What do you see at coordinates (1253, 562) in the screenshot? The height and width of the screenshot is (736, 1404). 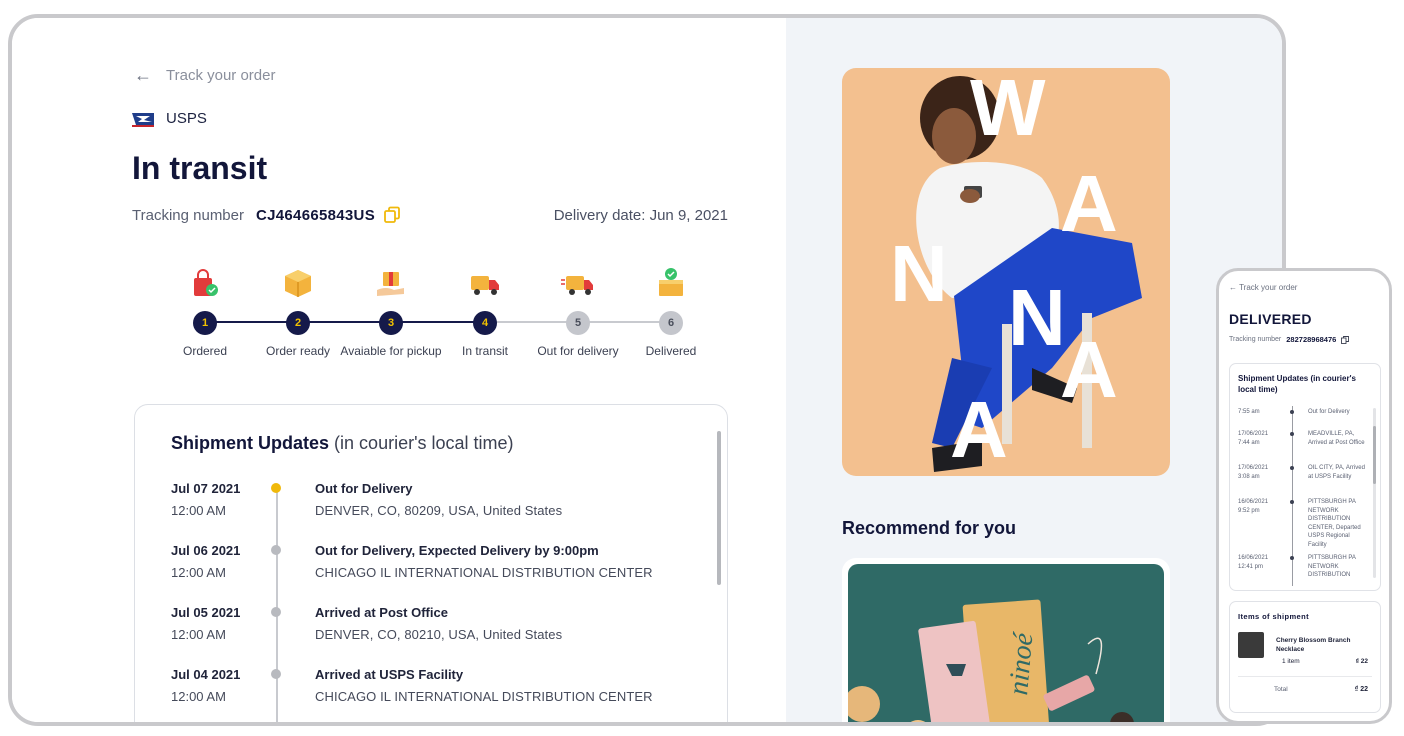 I see `mobile-event-datetime: 16/06/2021 12:41 pm` at bounding box center [1253, 562].